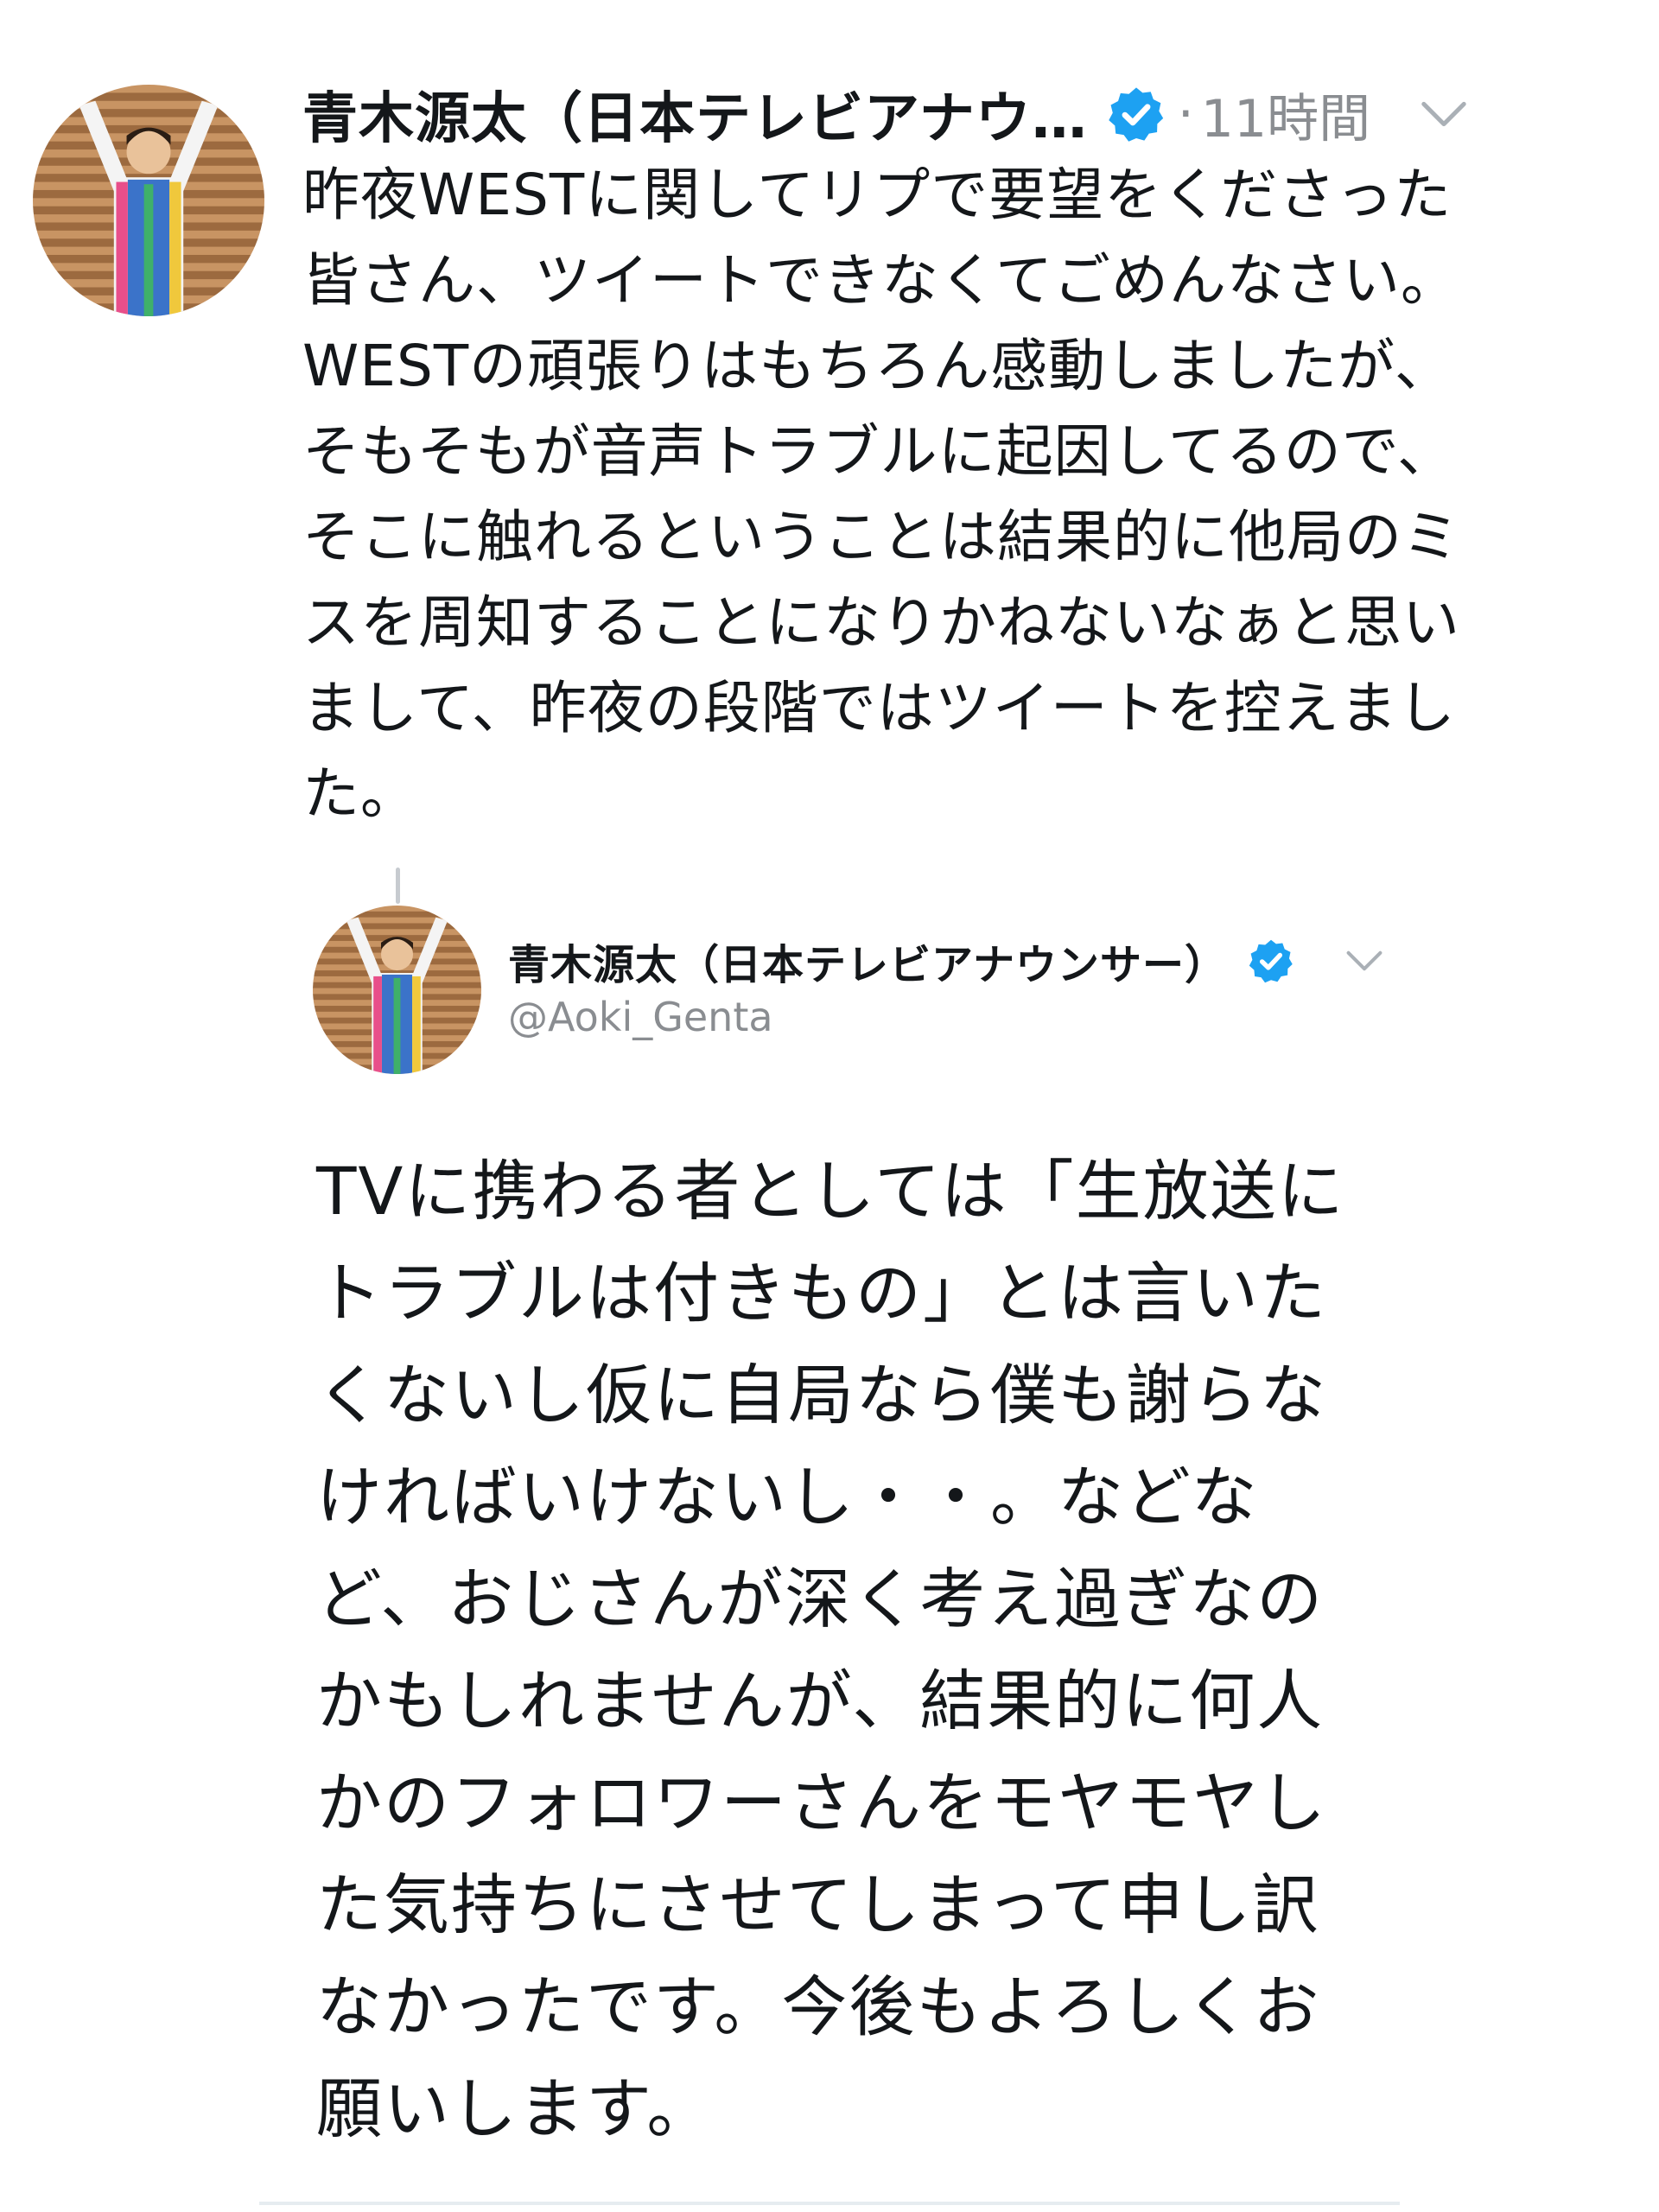 The height and width of the screenshot is (2212, 1659). Describe the element at coordinates (820, 1598) in the screenshot. I see `quoted-text-line: ど、おじさんが深く考え過ぎなの` at that location.